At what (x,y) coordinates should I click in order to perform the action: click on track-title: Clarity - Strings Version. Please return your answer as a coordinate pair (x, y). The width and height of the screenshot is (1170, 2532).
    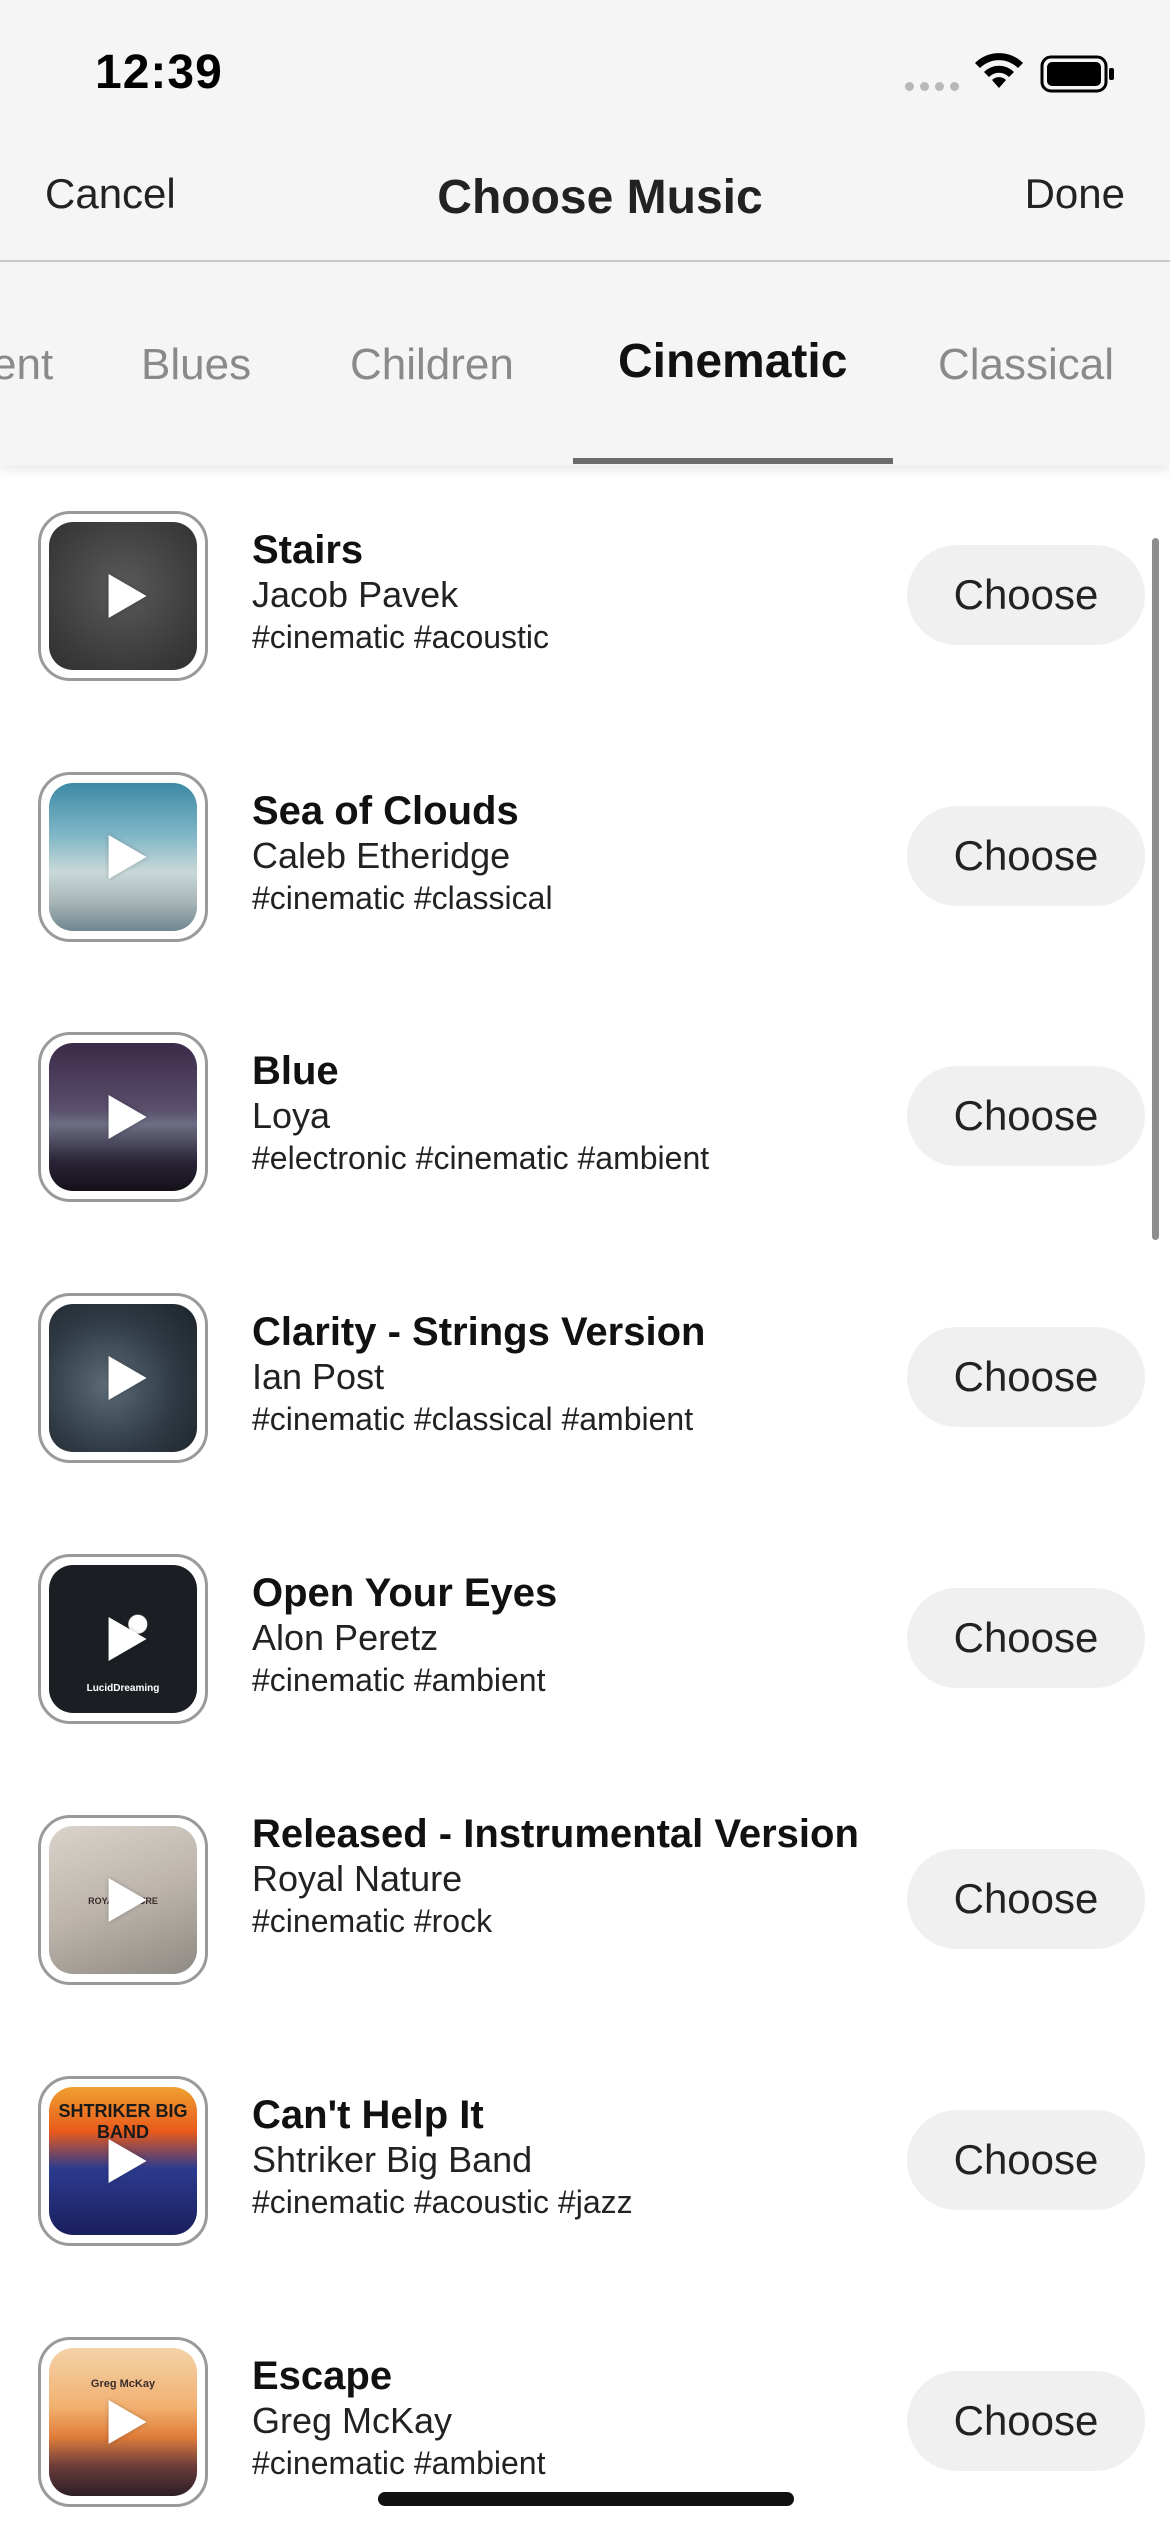
    Looking at the image, I should click on (479, 1332).